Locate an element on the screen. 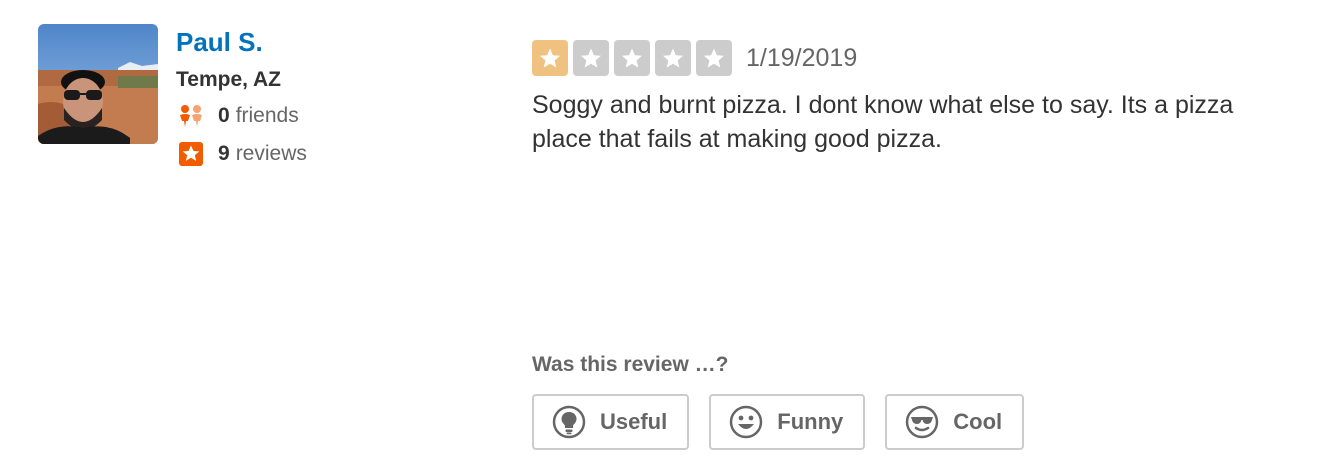 The image size is (1336, 476). user-location: Tempe, AZ is located at coordinates (229, 79).